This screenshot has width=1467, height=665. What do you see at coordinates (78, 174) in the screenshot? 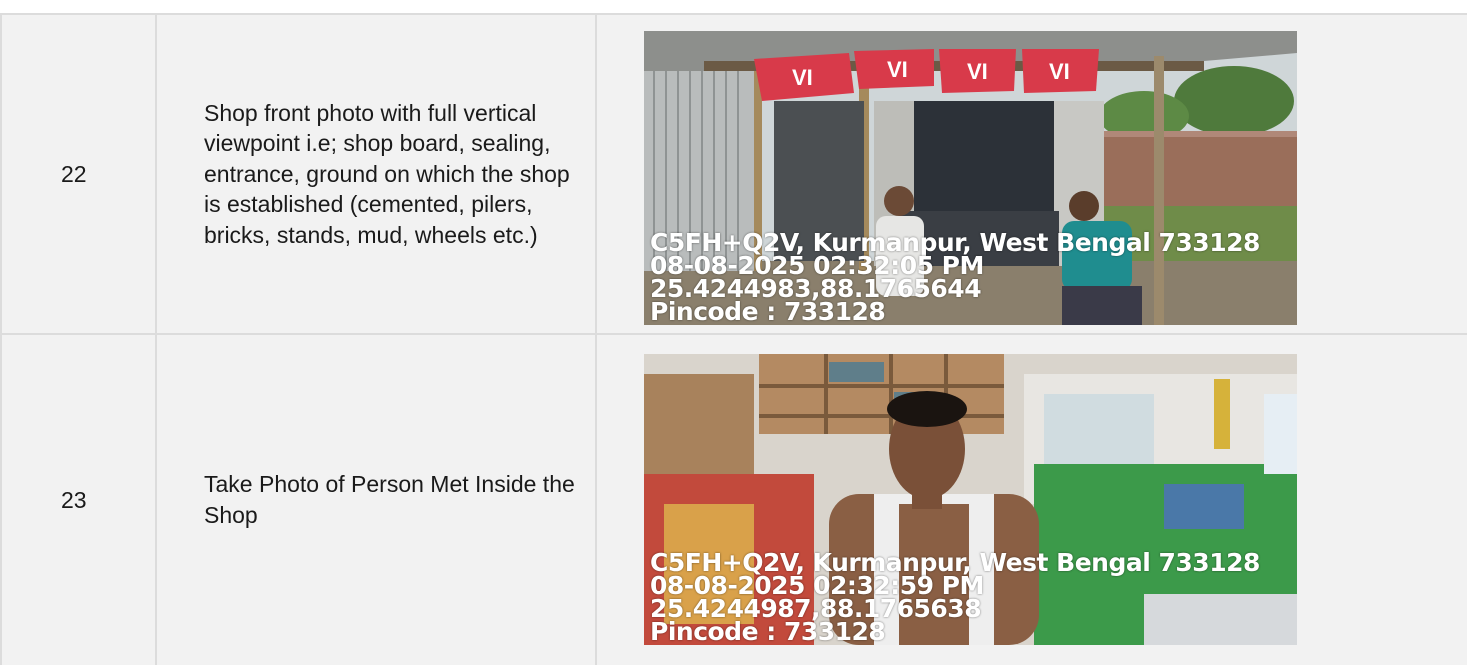
I see `row-number: 22` at bounding box center [78, 174].